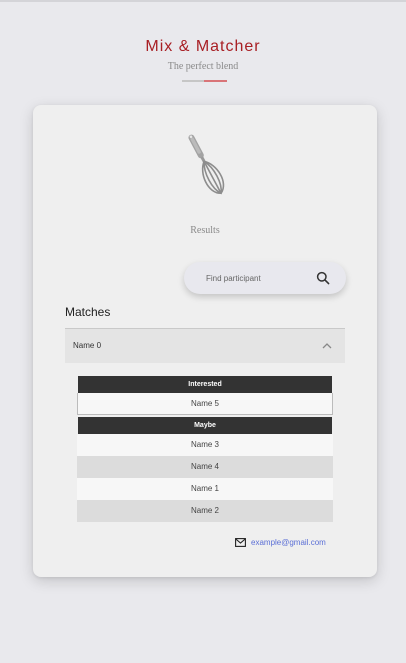 The height and width of the screenshot is (663, 406). Describe the element at coordinates (205, 467) in the screenshot. I see `table-row: Name 4` at that location.